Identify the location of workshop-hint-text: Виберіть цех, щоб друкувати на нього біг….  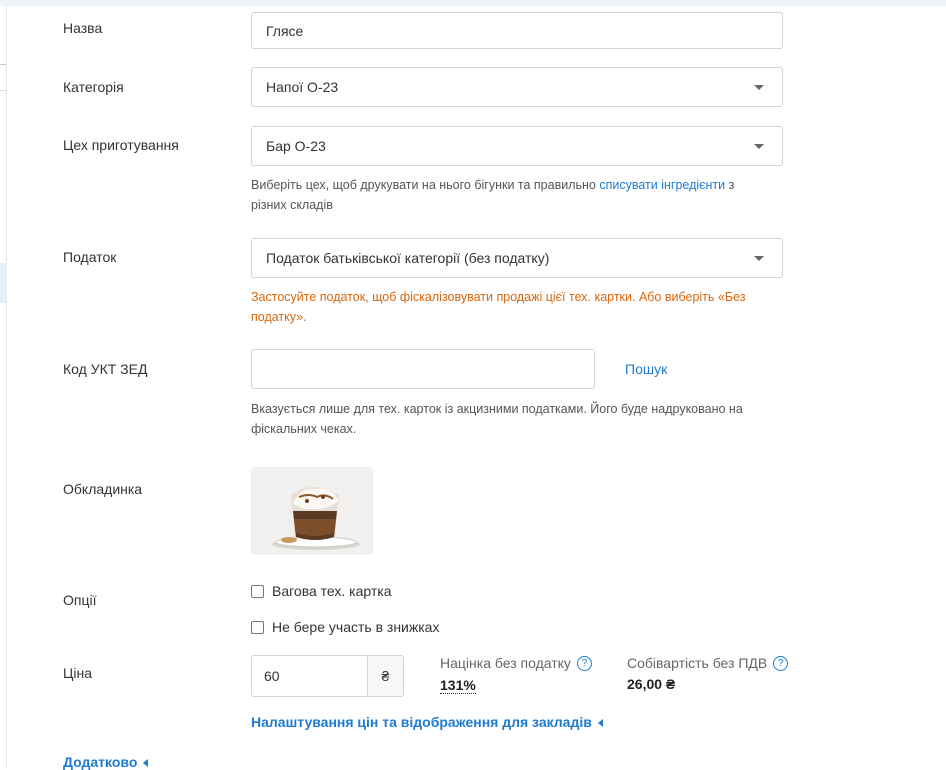
(425, 185).